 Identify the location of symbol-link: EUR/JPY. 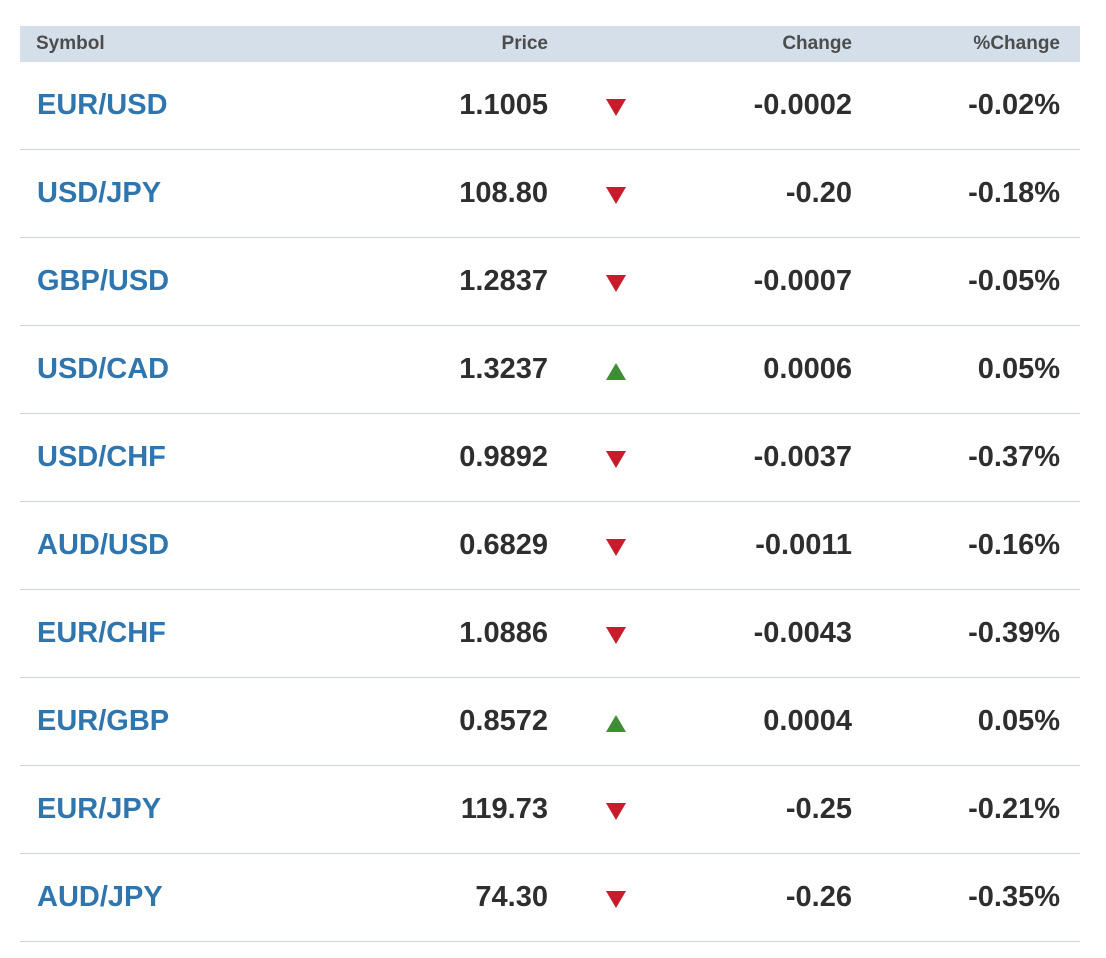
(99, 809).